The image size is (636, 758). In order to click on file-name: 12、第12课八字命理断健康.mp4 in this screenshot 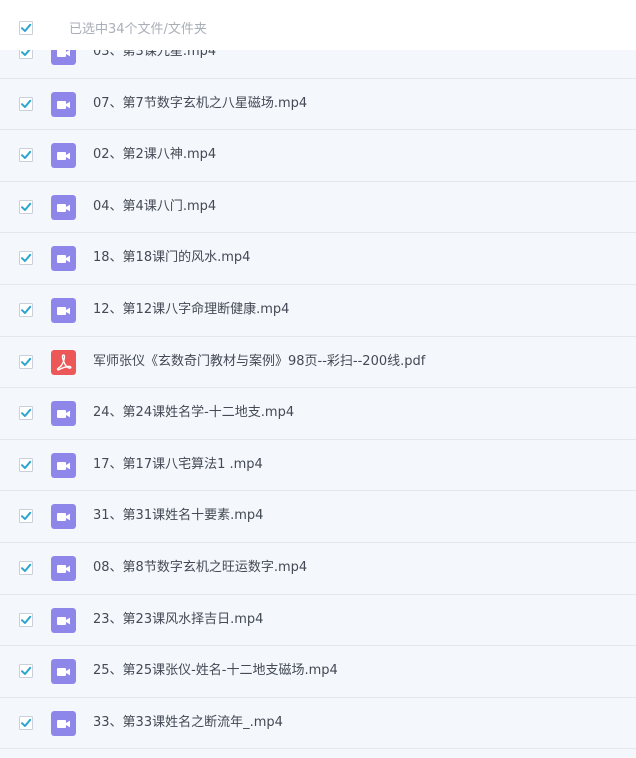, I will do `click(191, 310)`.